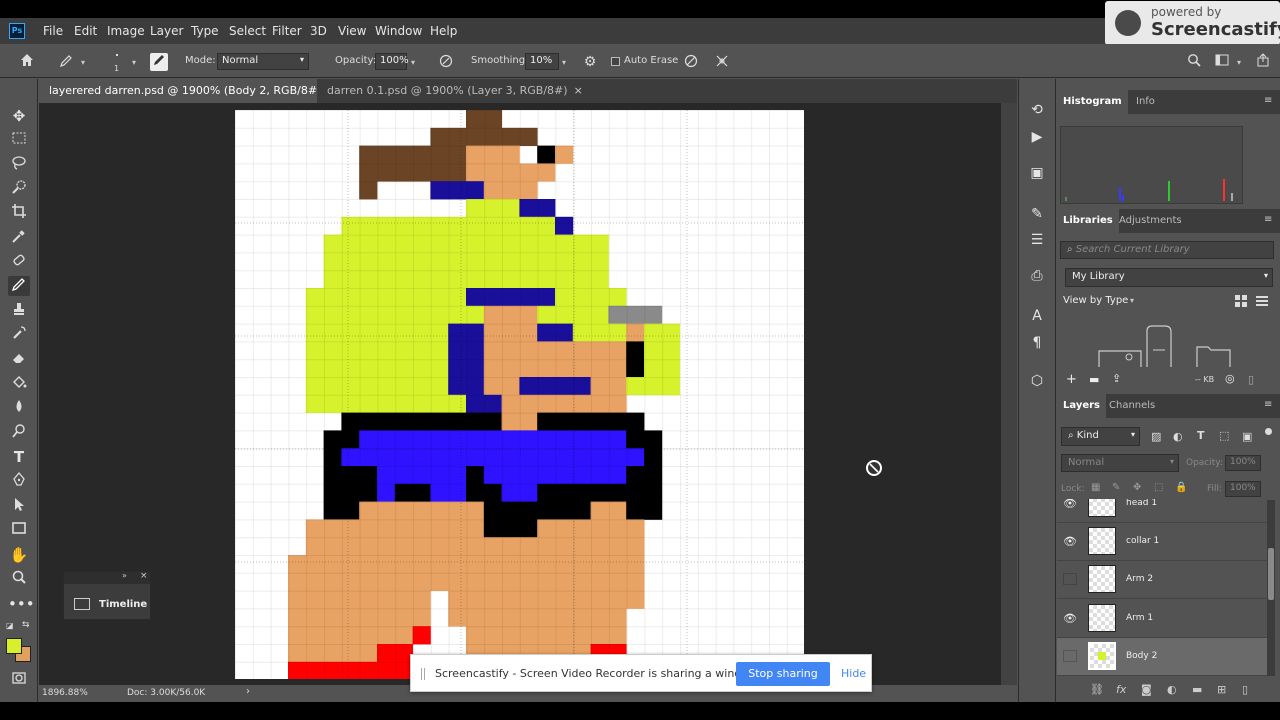 This screenshot has height=720, width=1280. Describe the element at coordinates (107, 595) in the screenshot. I see `timeline-panel: » × Timeline` at that location.